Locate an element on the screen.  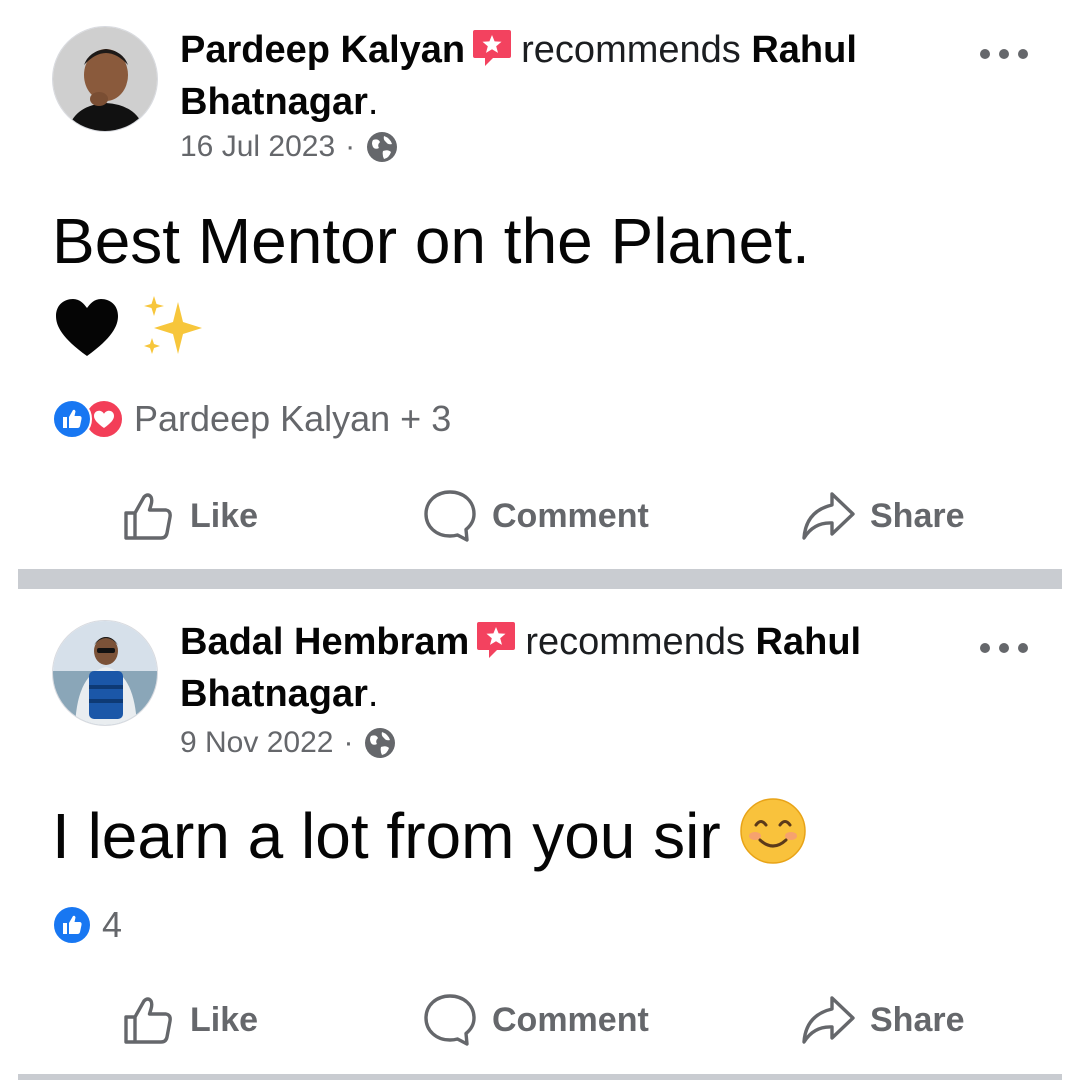
post-body-text: Best Mentor on the Planet. is located at coordinates (431, 241).